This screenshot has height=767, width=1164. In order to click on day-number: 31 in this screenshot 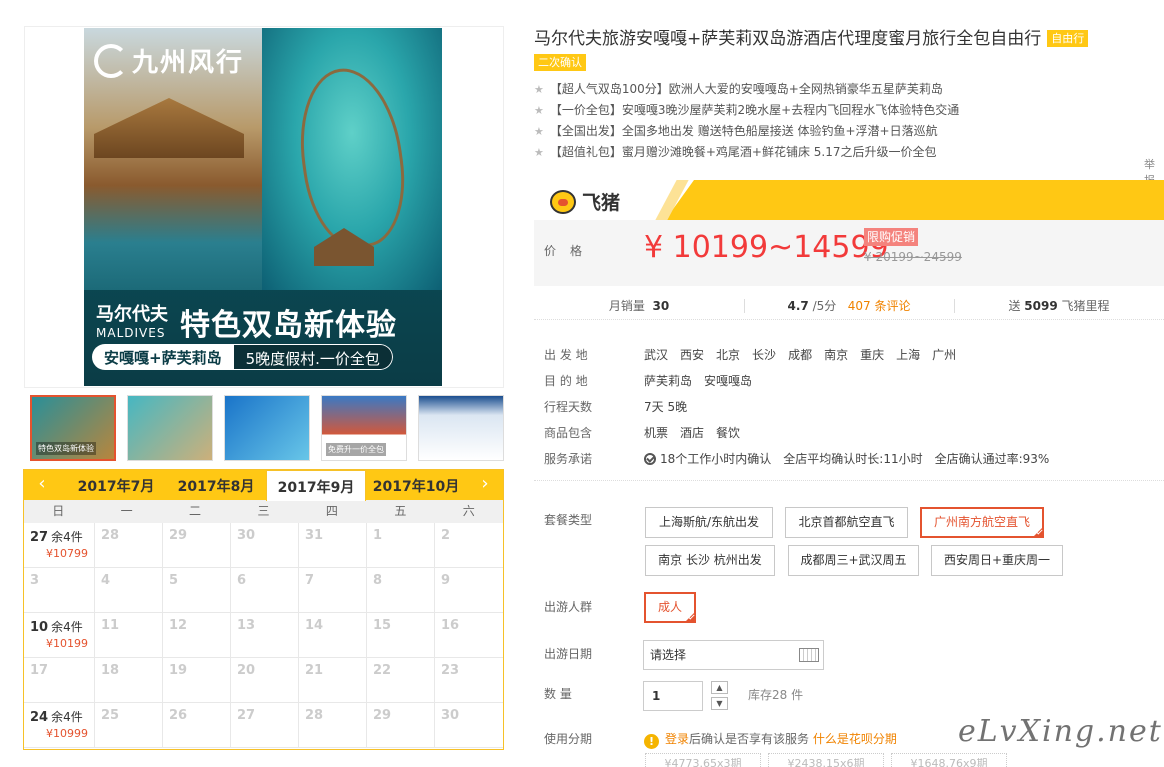, I will do `click(314, 535)`.